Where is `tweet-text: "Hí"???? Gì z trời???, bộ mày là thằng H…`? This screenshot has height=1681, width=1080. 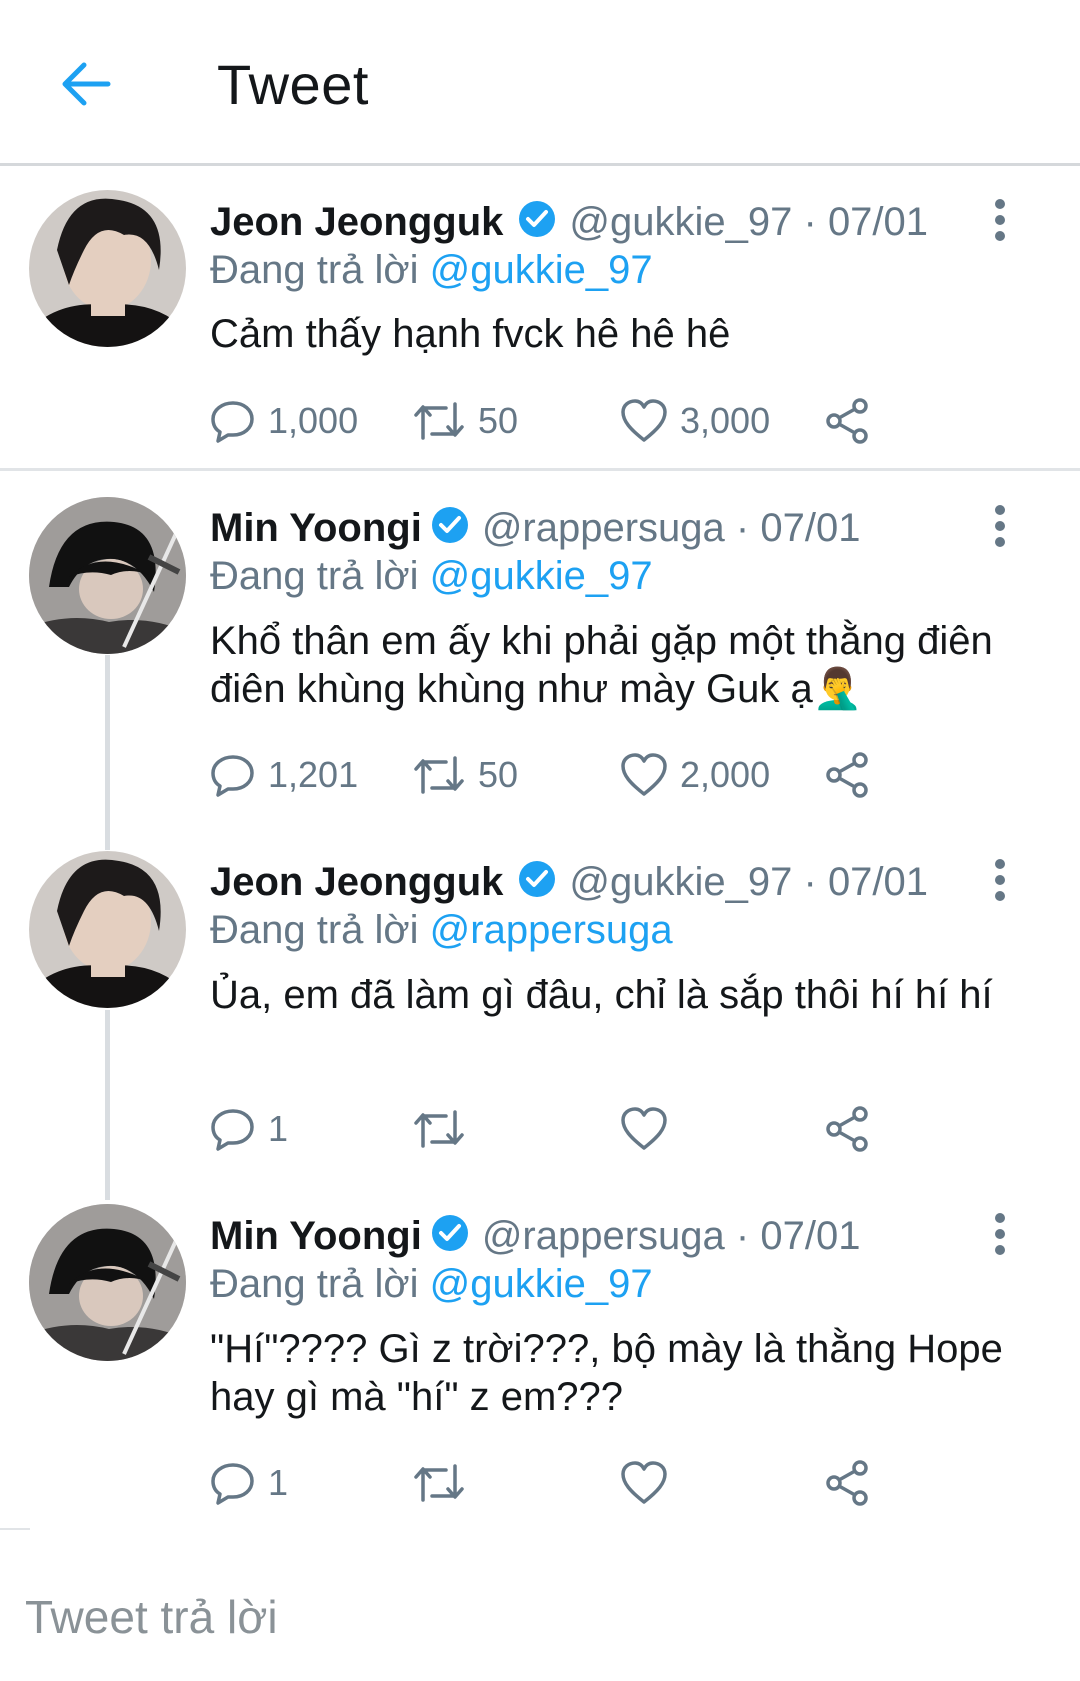
tweet-text: "Hí"???? Gì z trời???, bộ mày là thằng H… is located at coordinates (606, 1373).